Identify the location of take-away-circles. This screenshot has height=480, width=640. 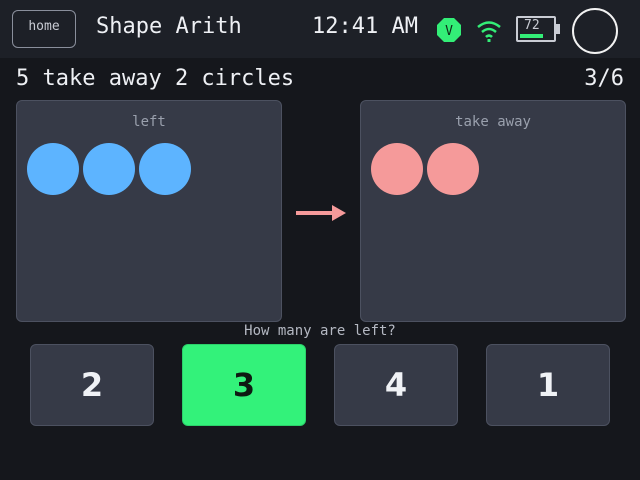
(425, 169).